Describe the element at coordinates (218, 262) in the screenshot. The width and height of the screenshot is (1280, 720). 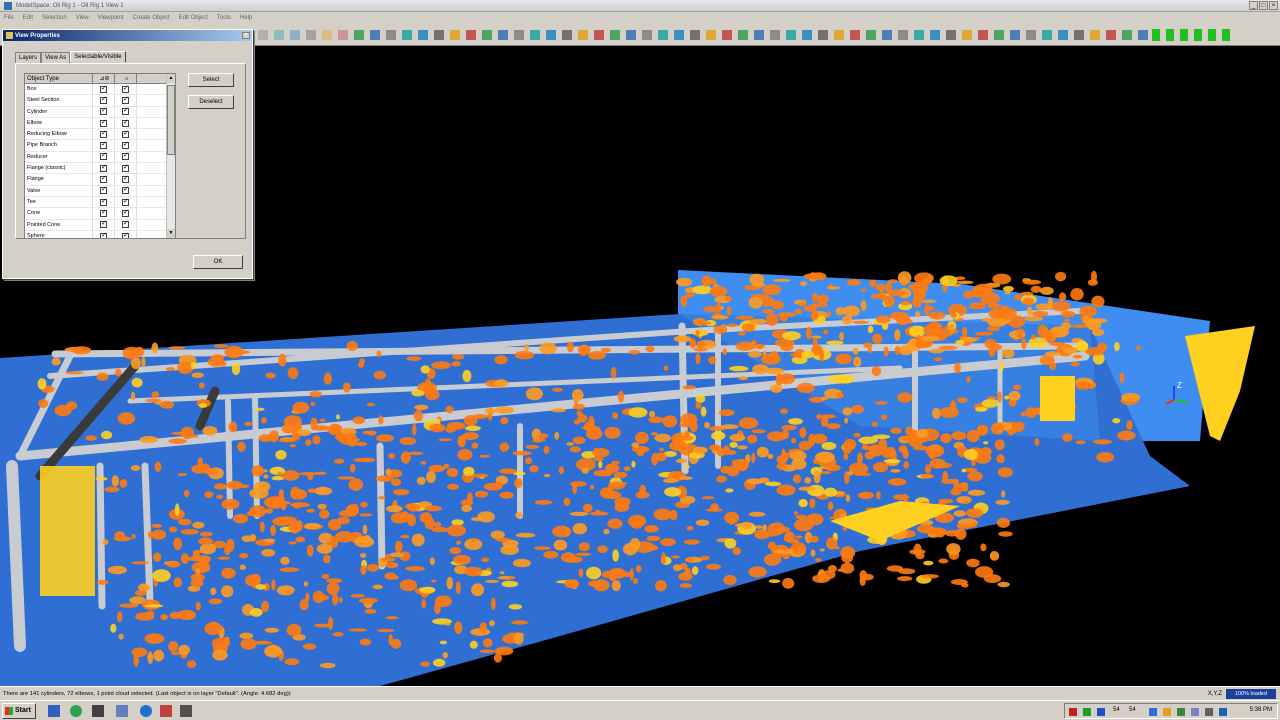
I see `ok-button: OK` at that location.